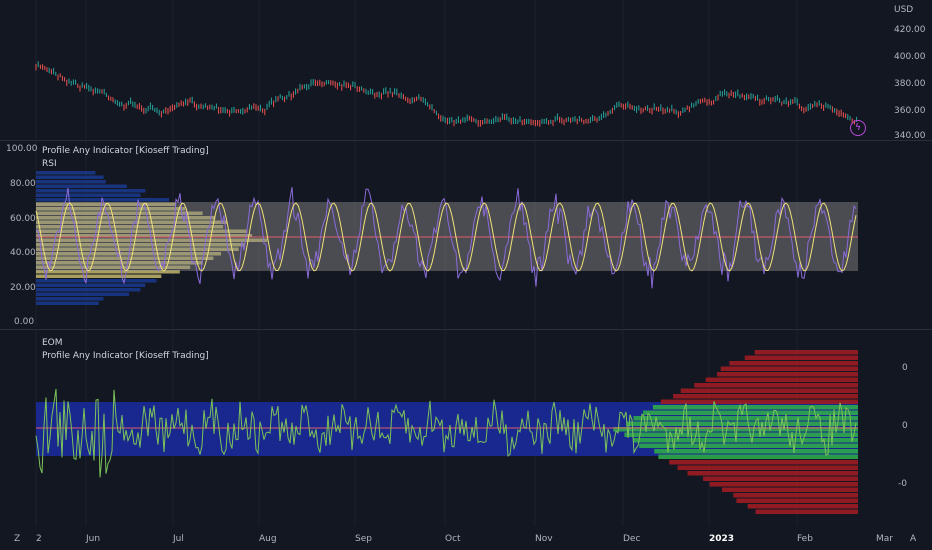 This screenshot has width=932, height=550. Describe the element at coordinates (722, 539) in the screenshot. I see `time-label-year: 2023` at that location.